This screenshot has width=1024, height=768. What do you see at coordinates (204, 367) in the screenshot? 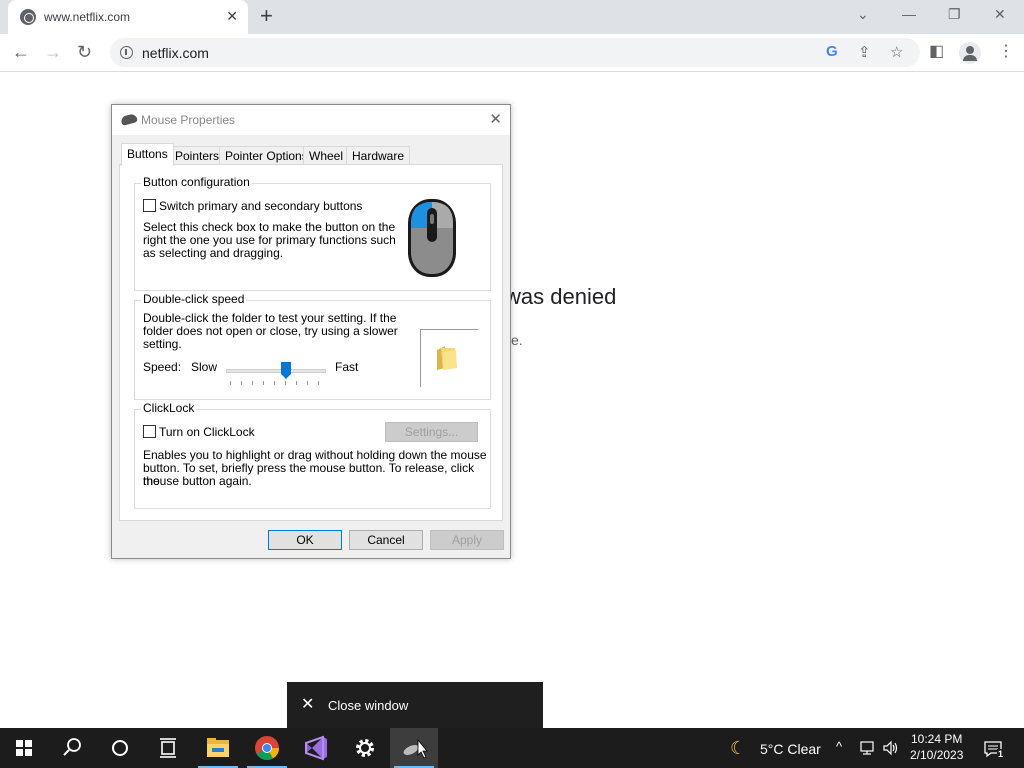
I see `speed-slow-label: Slow` at bounding box center [204, 367].